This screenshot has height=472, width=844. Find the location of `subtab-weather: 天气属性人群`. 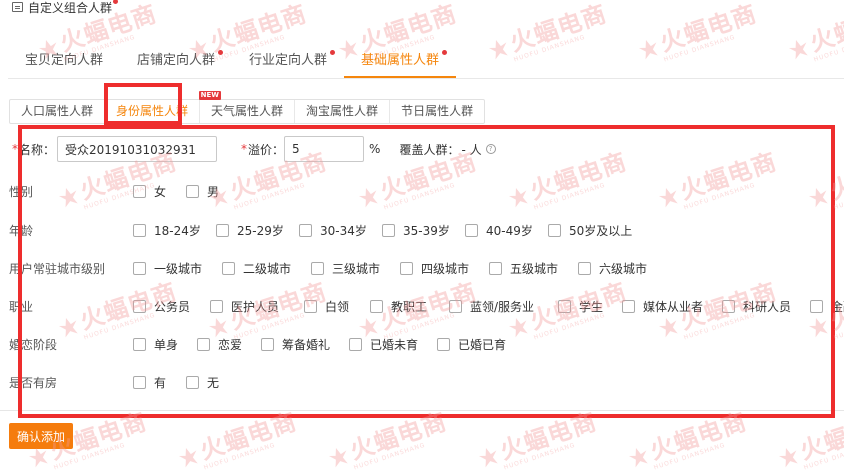

subtab-weather: 天气属性人群 is located at coordinates (248, 111).